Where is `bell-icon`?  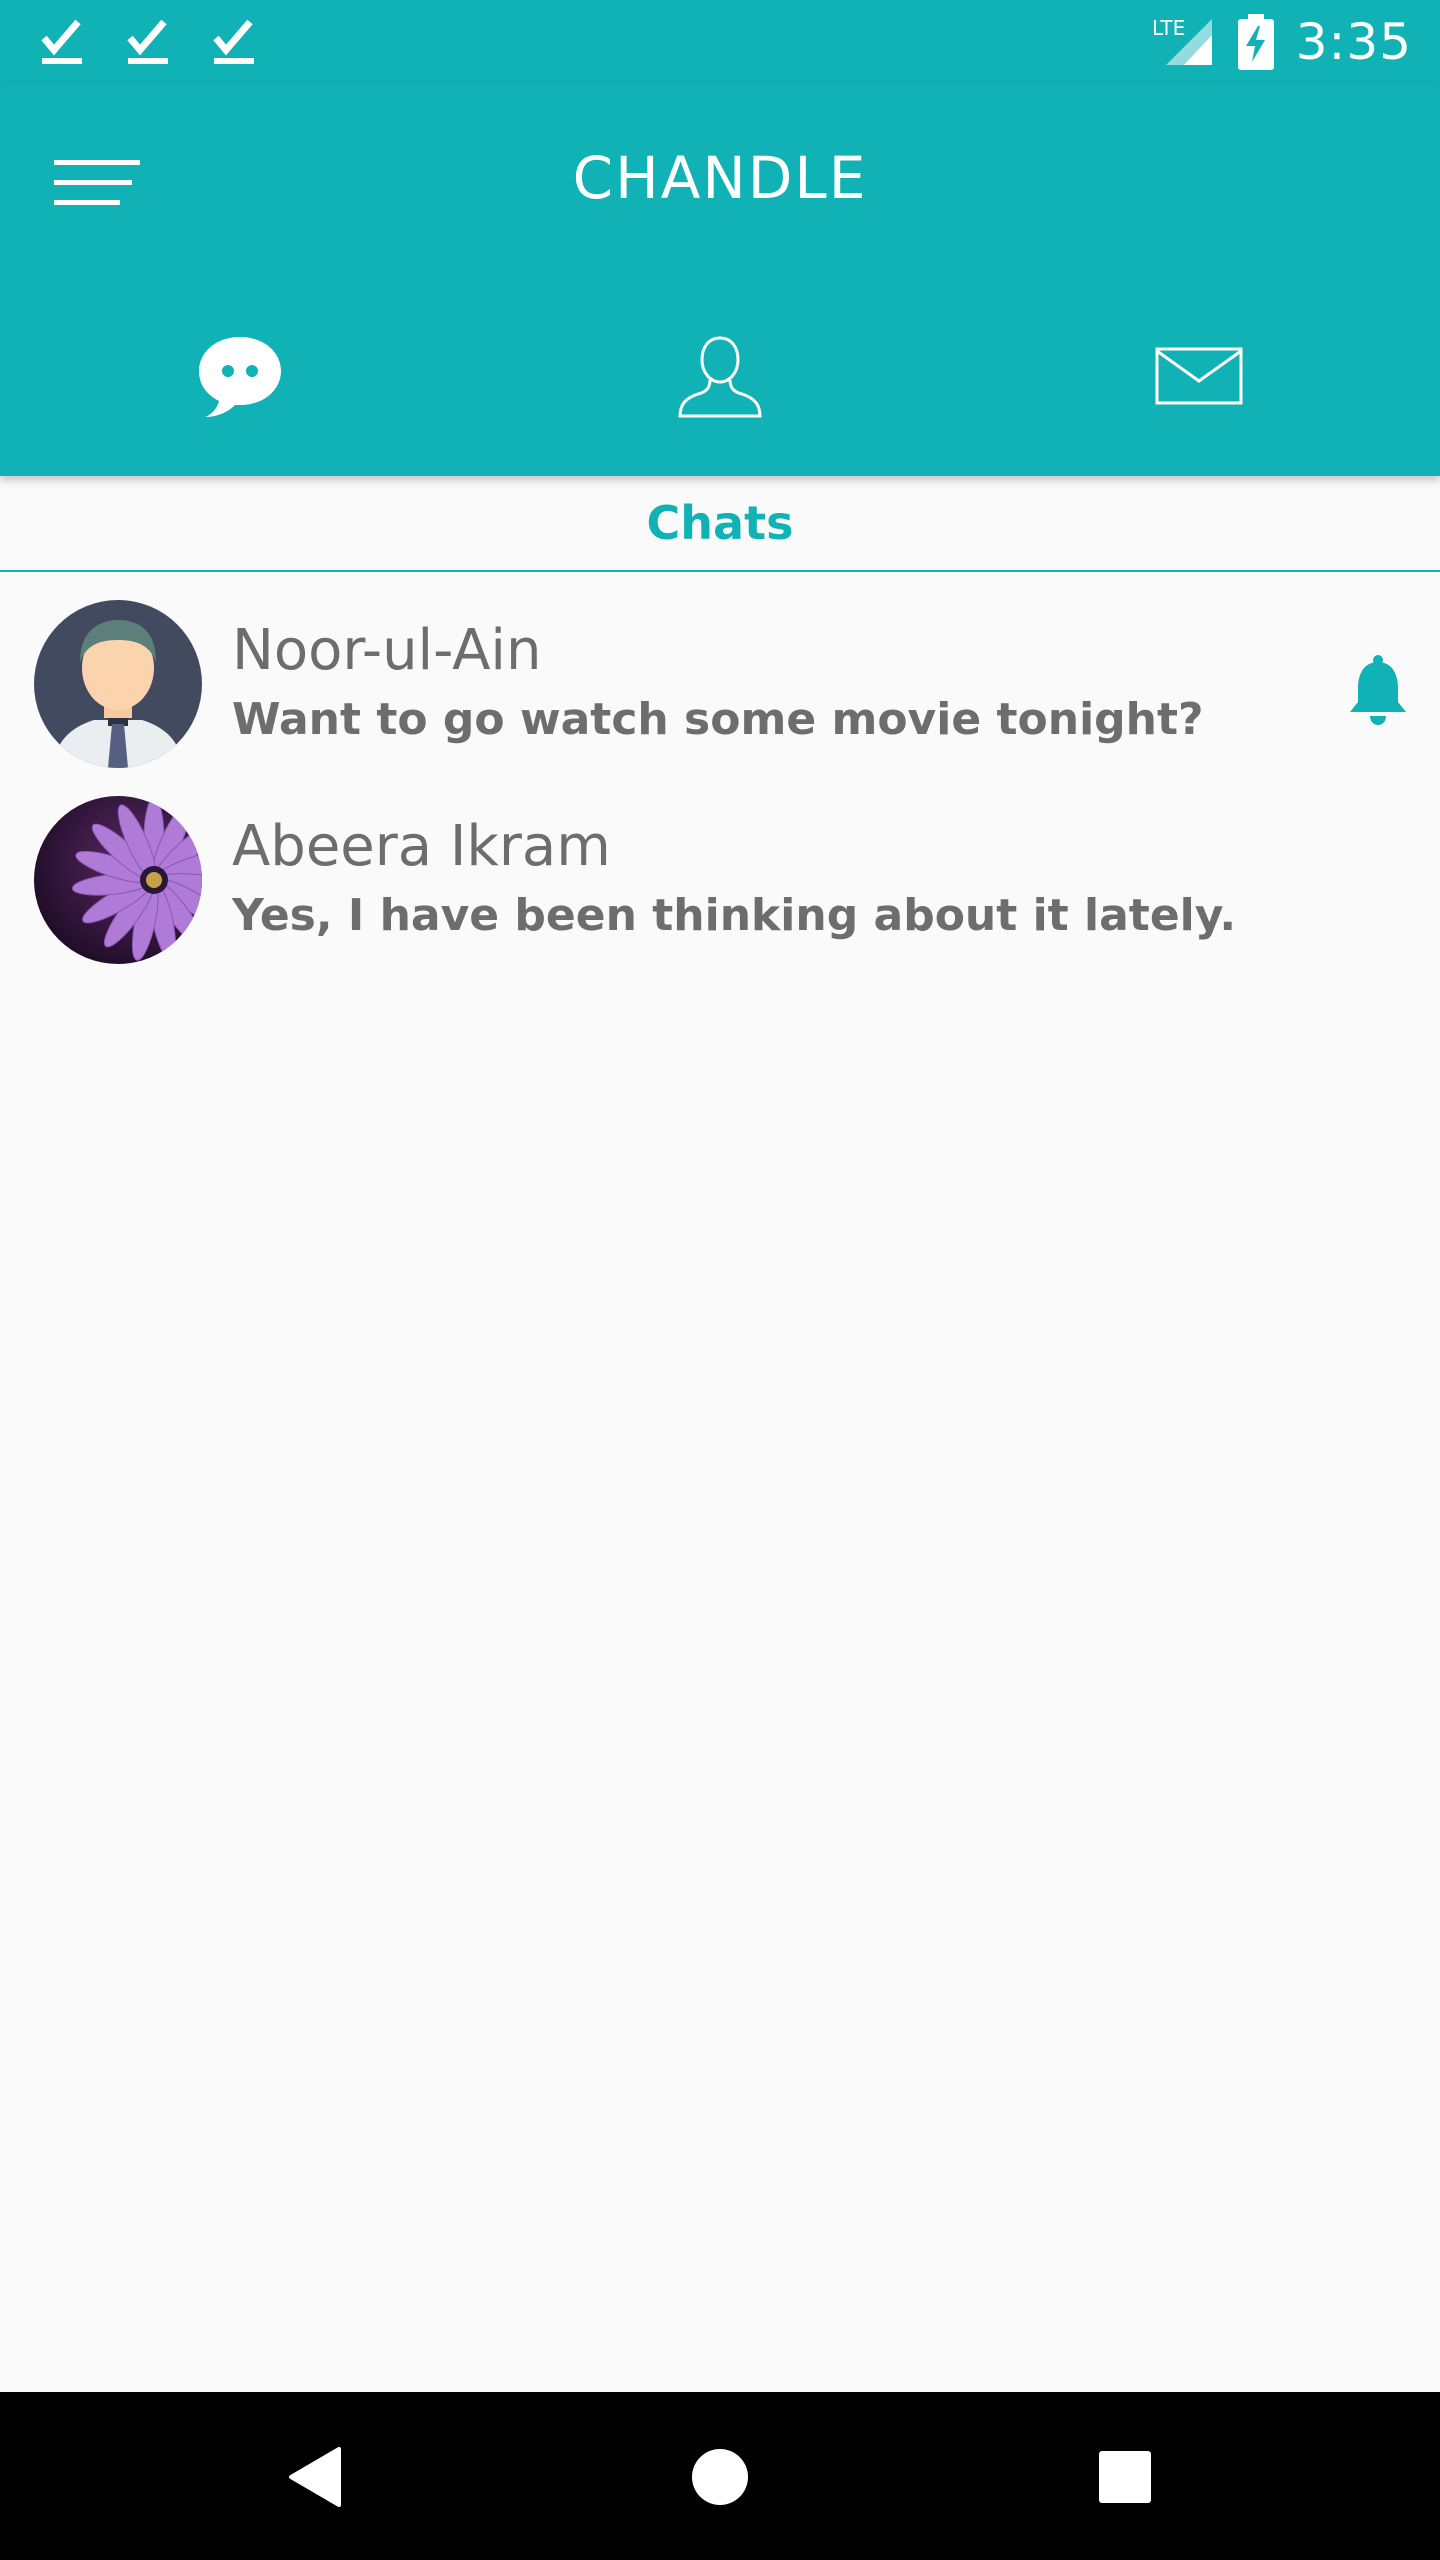
bell-icon is located at coordinates (1378, 690).